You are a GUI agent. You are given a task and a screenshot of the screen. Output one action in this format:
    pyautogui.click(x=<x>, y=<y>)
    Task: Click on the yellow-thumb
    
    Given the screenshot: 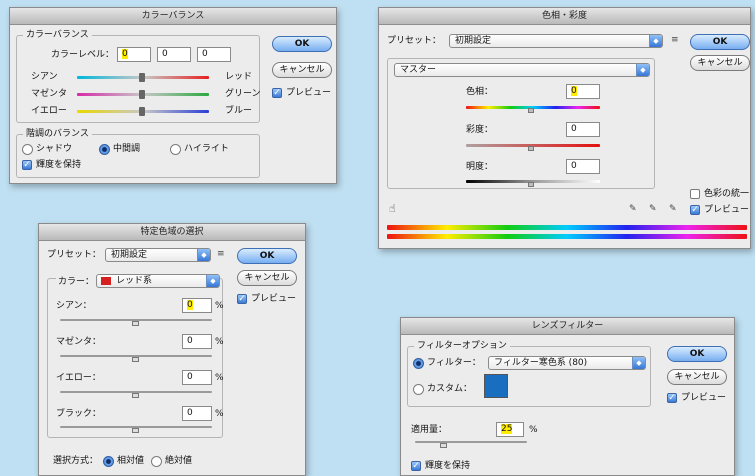 What is the action you would take?
    pyautogui.click(x=135, y=395)
    